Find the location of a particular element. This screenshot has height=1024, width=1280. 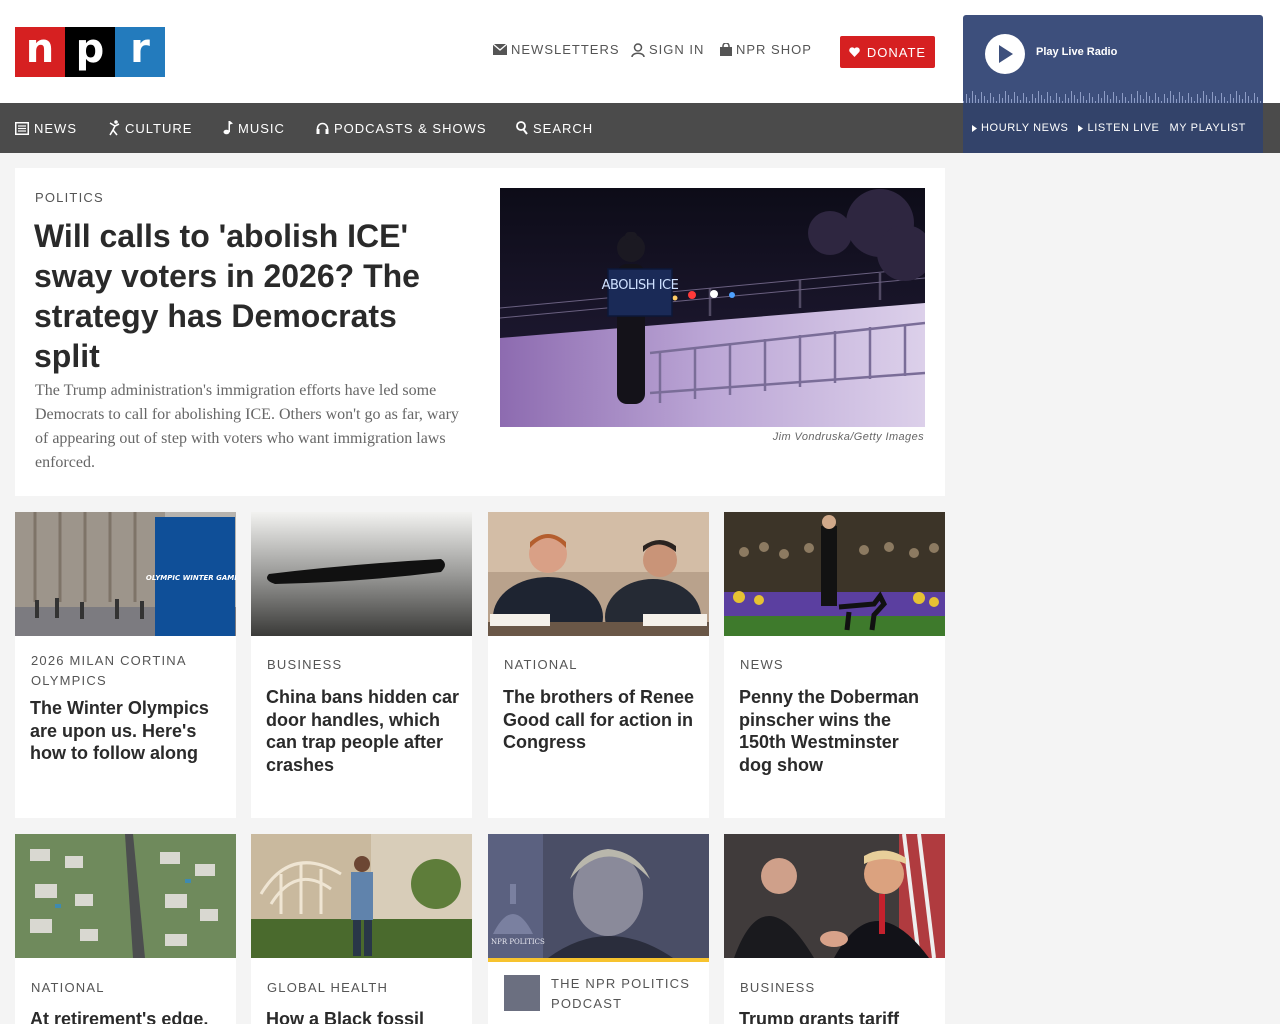

logo-letter-p: p is located at coordinates (90, 52).